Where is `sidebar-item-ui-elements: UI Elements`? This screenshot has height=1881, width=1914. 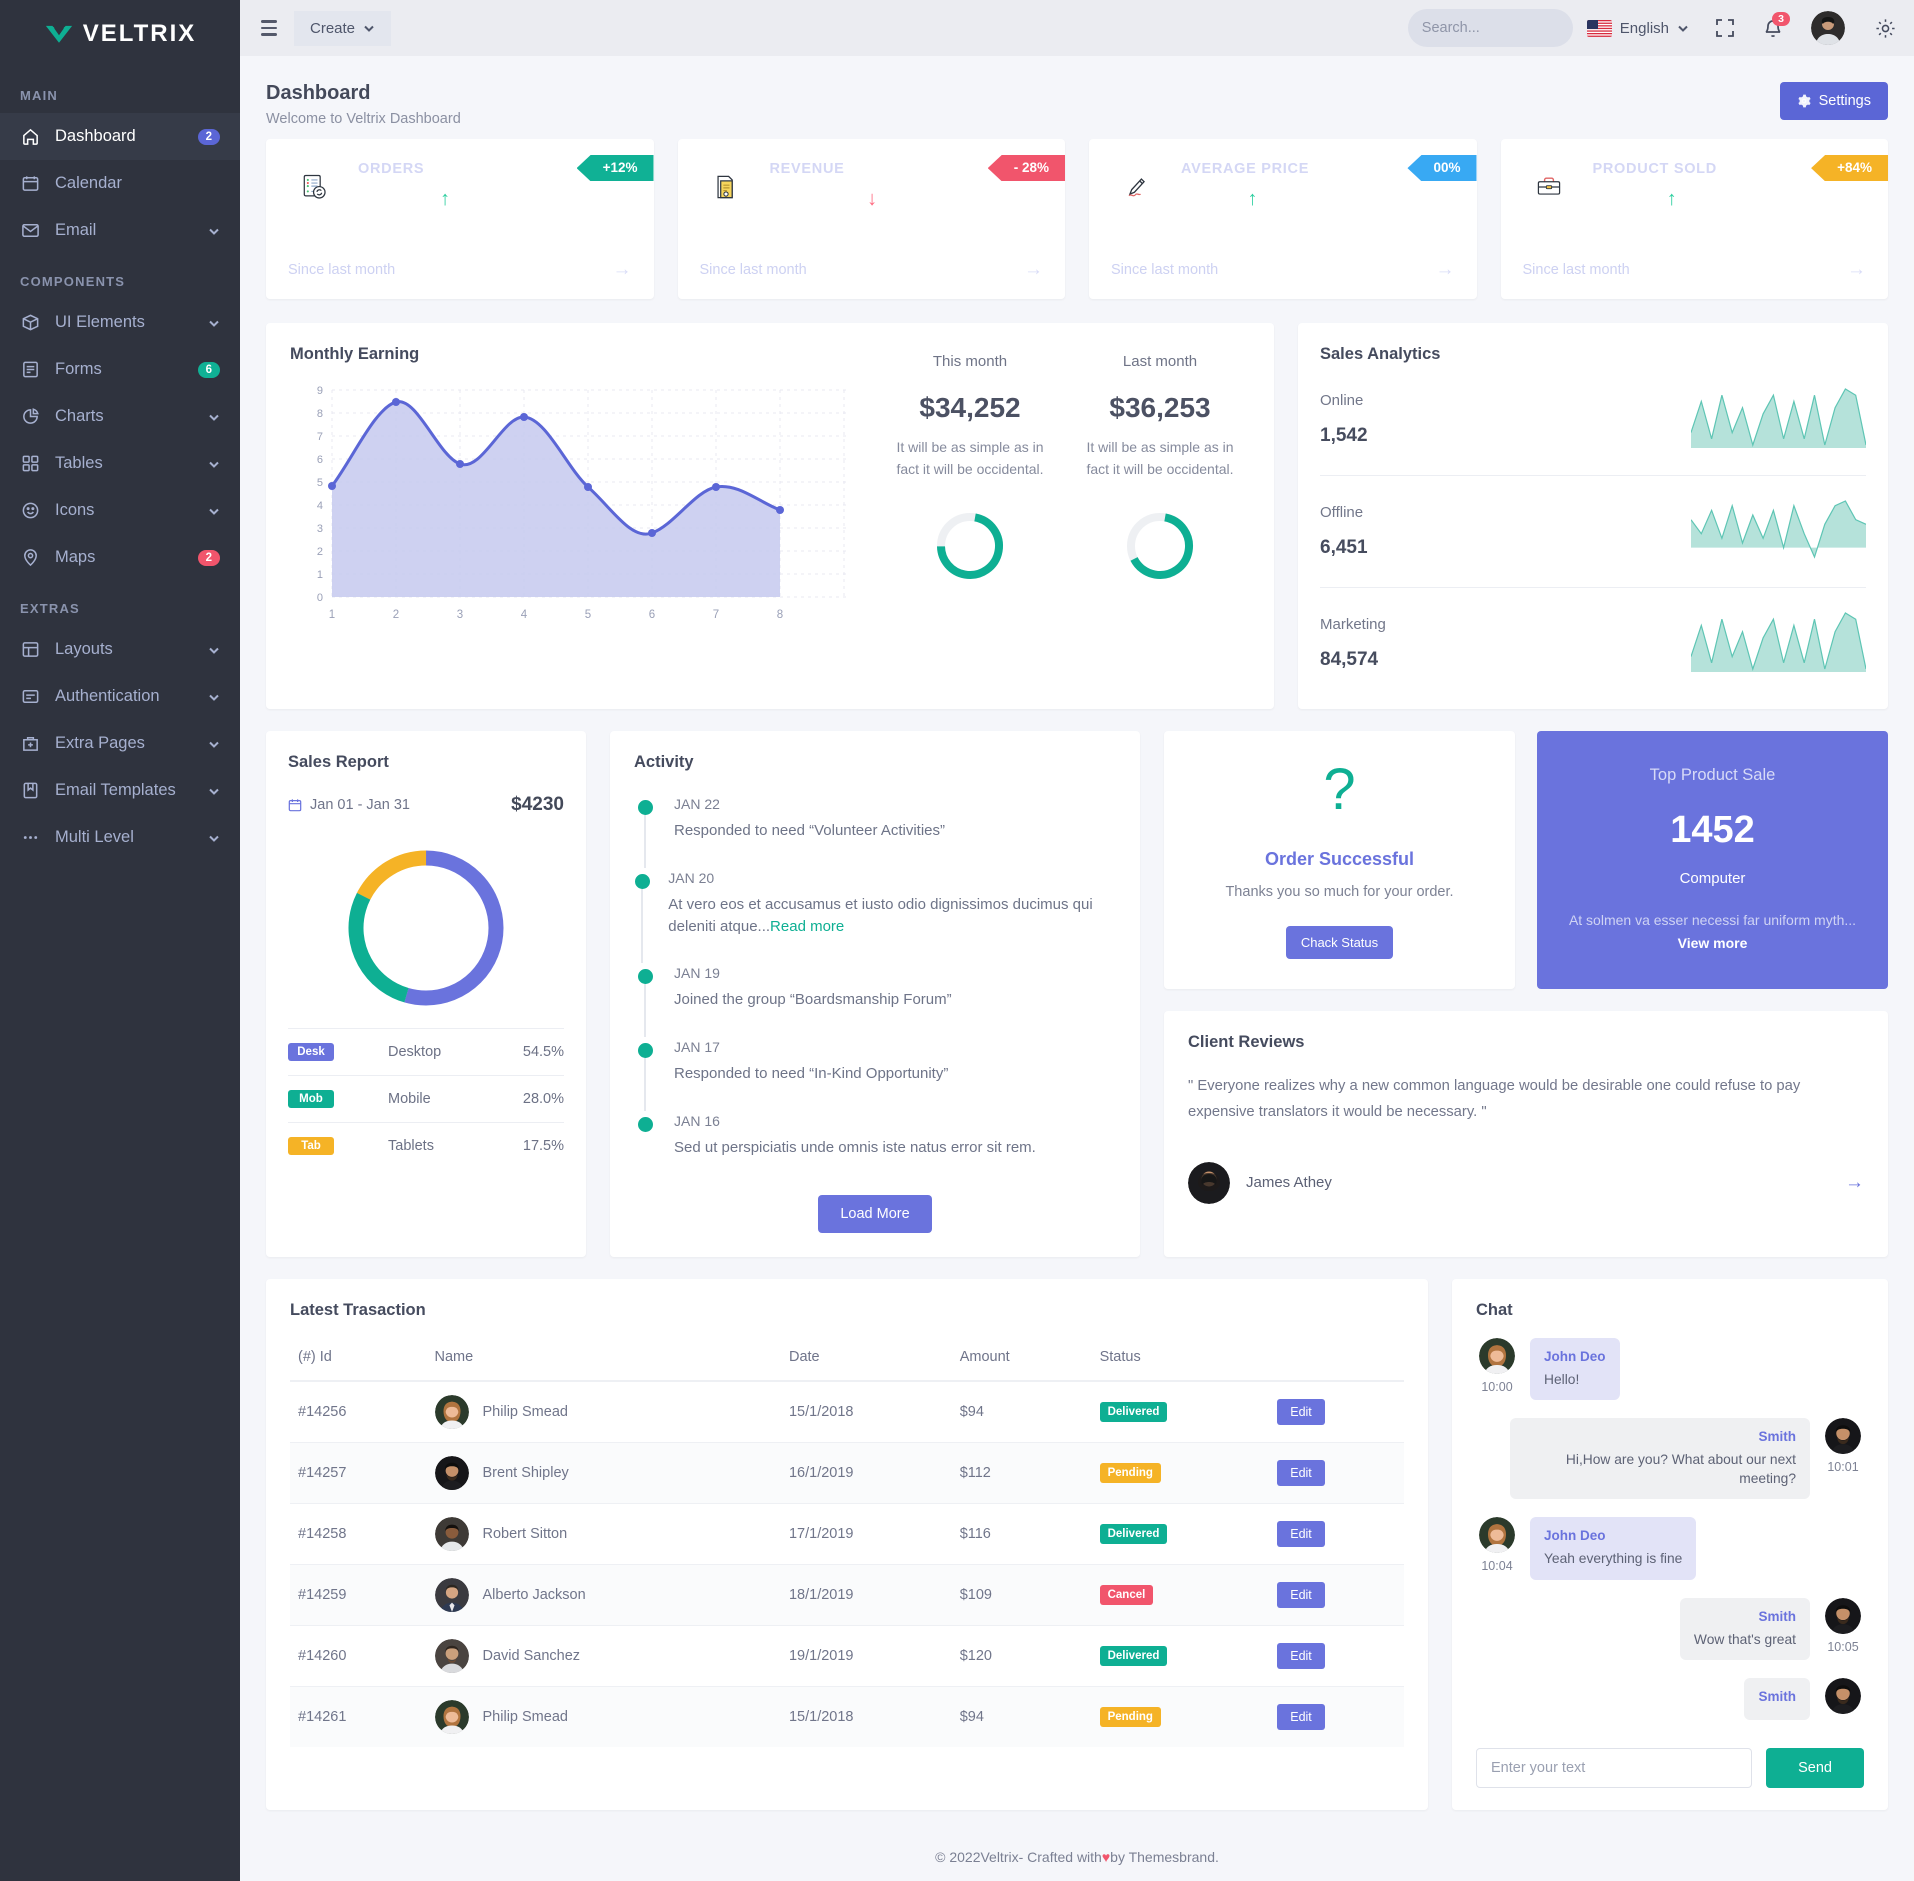 sidebar-item-ui-elements: UI Elements is located at coordinates (120, 322).